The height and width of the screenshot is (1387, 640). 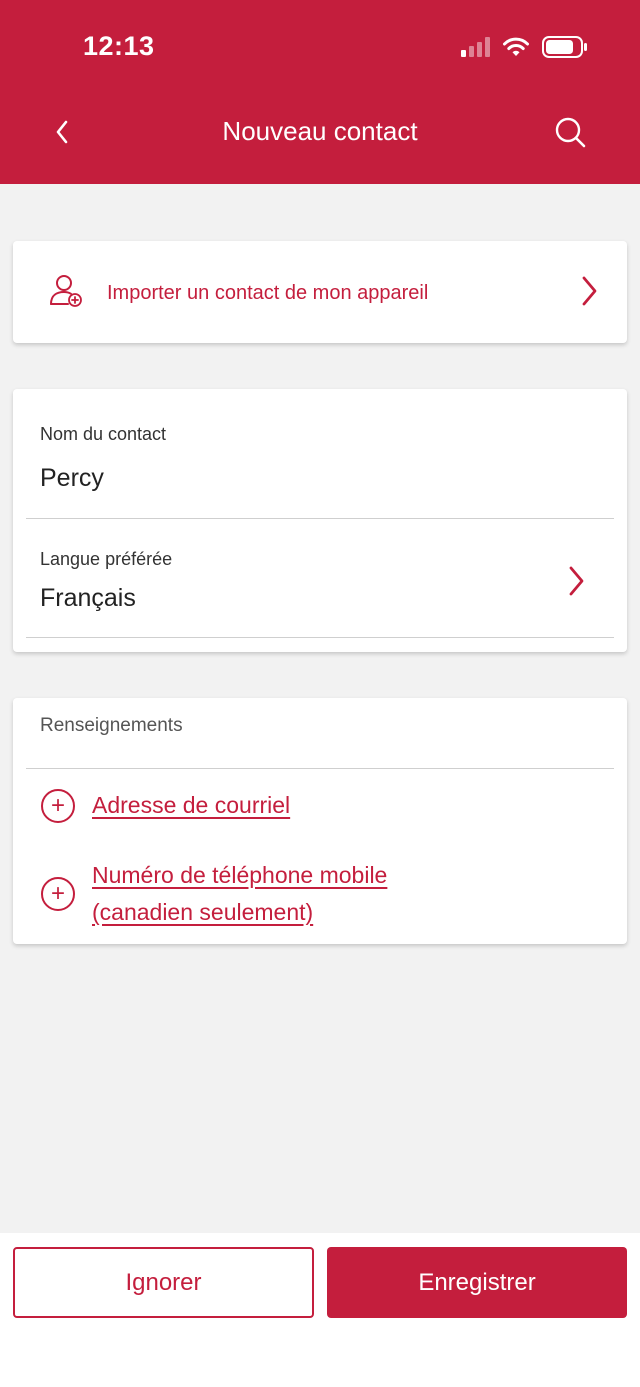 What do you see at coordinates (163, 1282) in the screenshot?
I see `ignore-button: Ignorer` at bounding box center [163, 1282].